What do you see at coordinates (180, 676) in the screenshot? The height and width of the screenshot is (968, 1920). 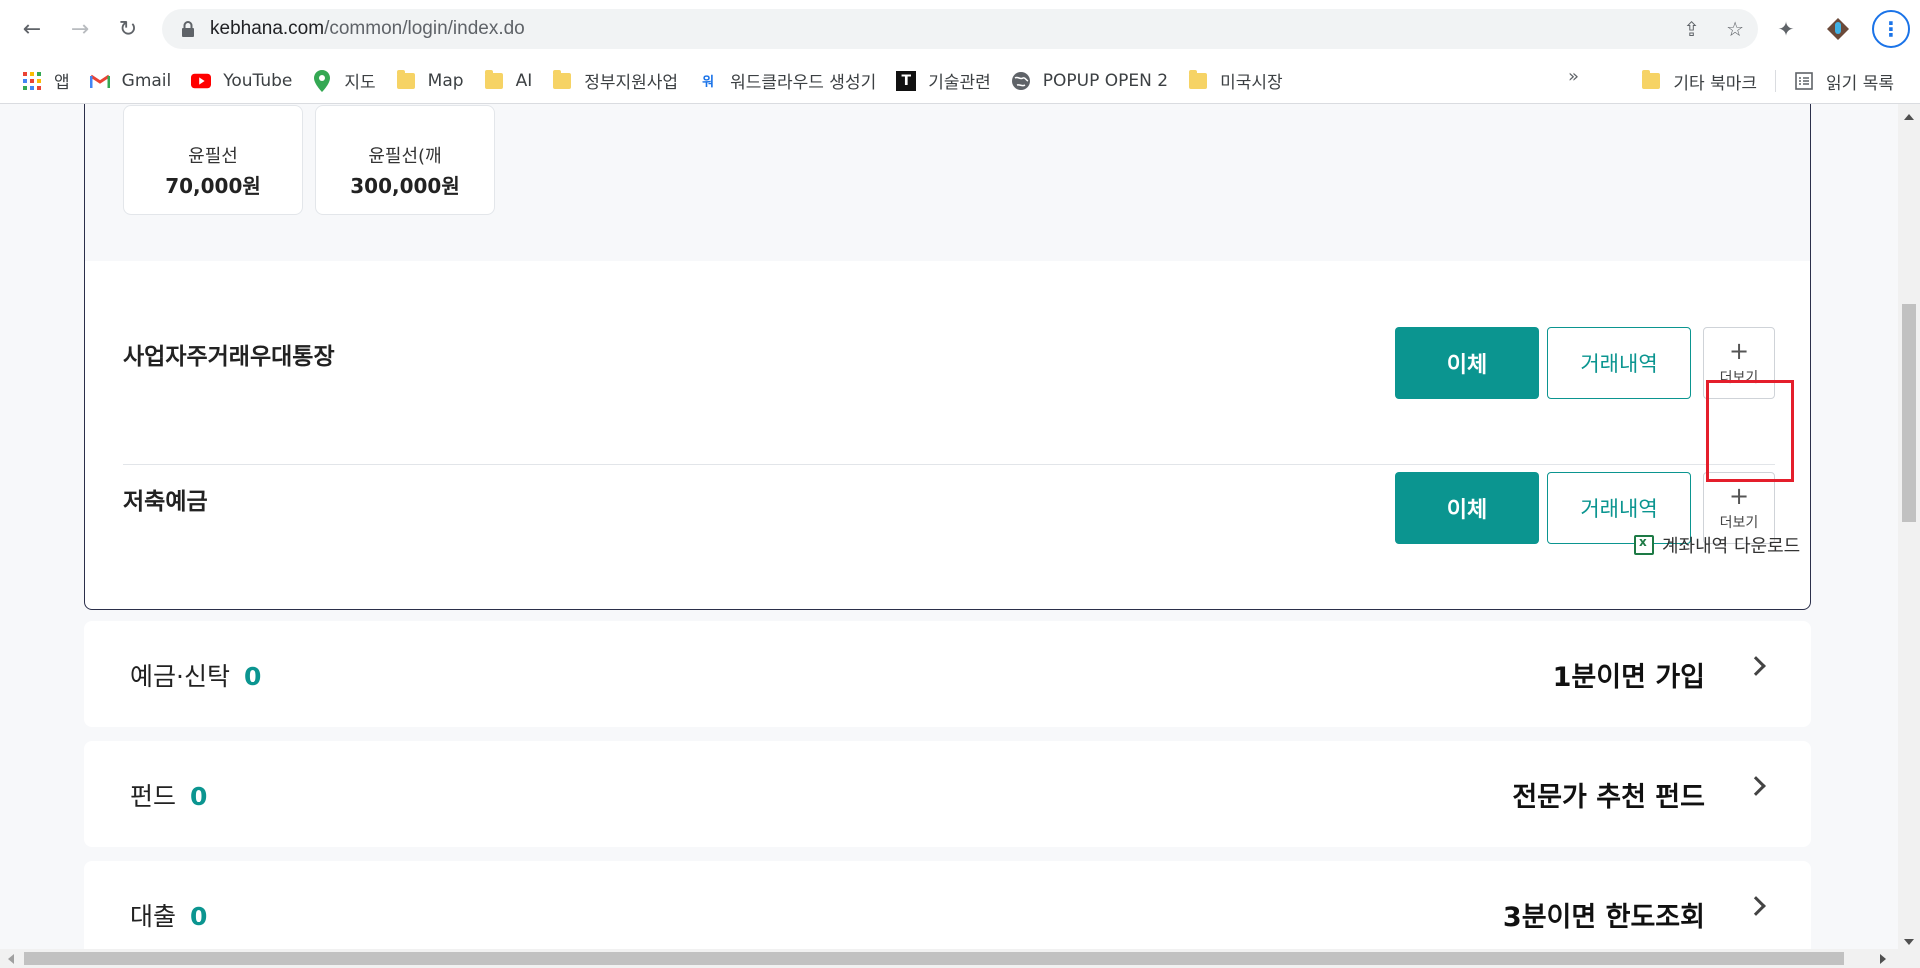 I see `product-name: 예금·신탁` at bounding box center [180, 676].